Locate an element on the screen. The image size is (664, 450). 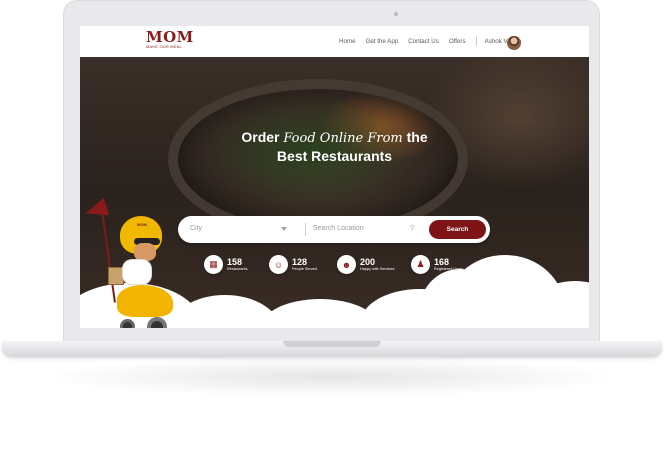
user-avatar is located at coordinates (514, 43).